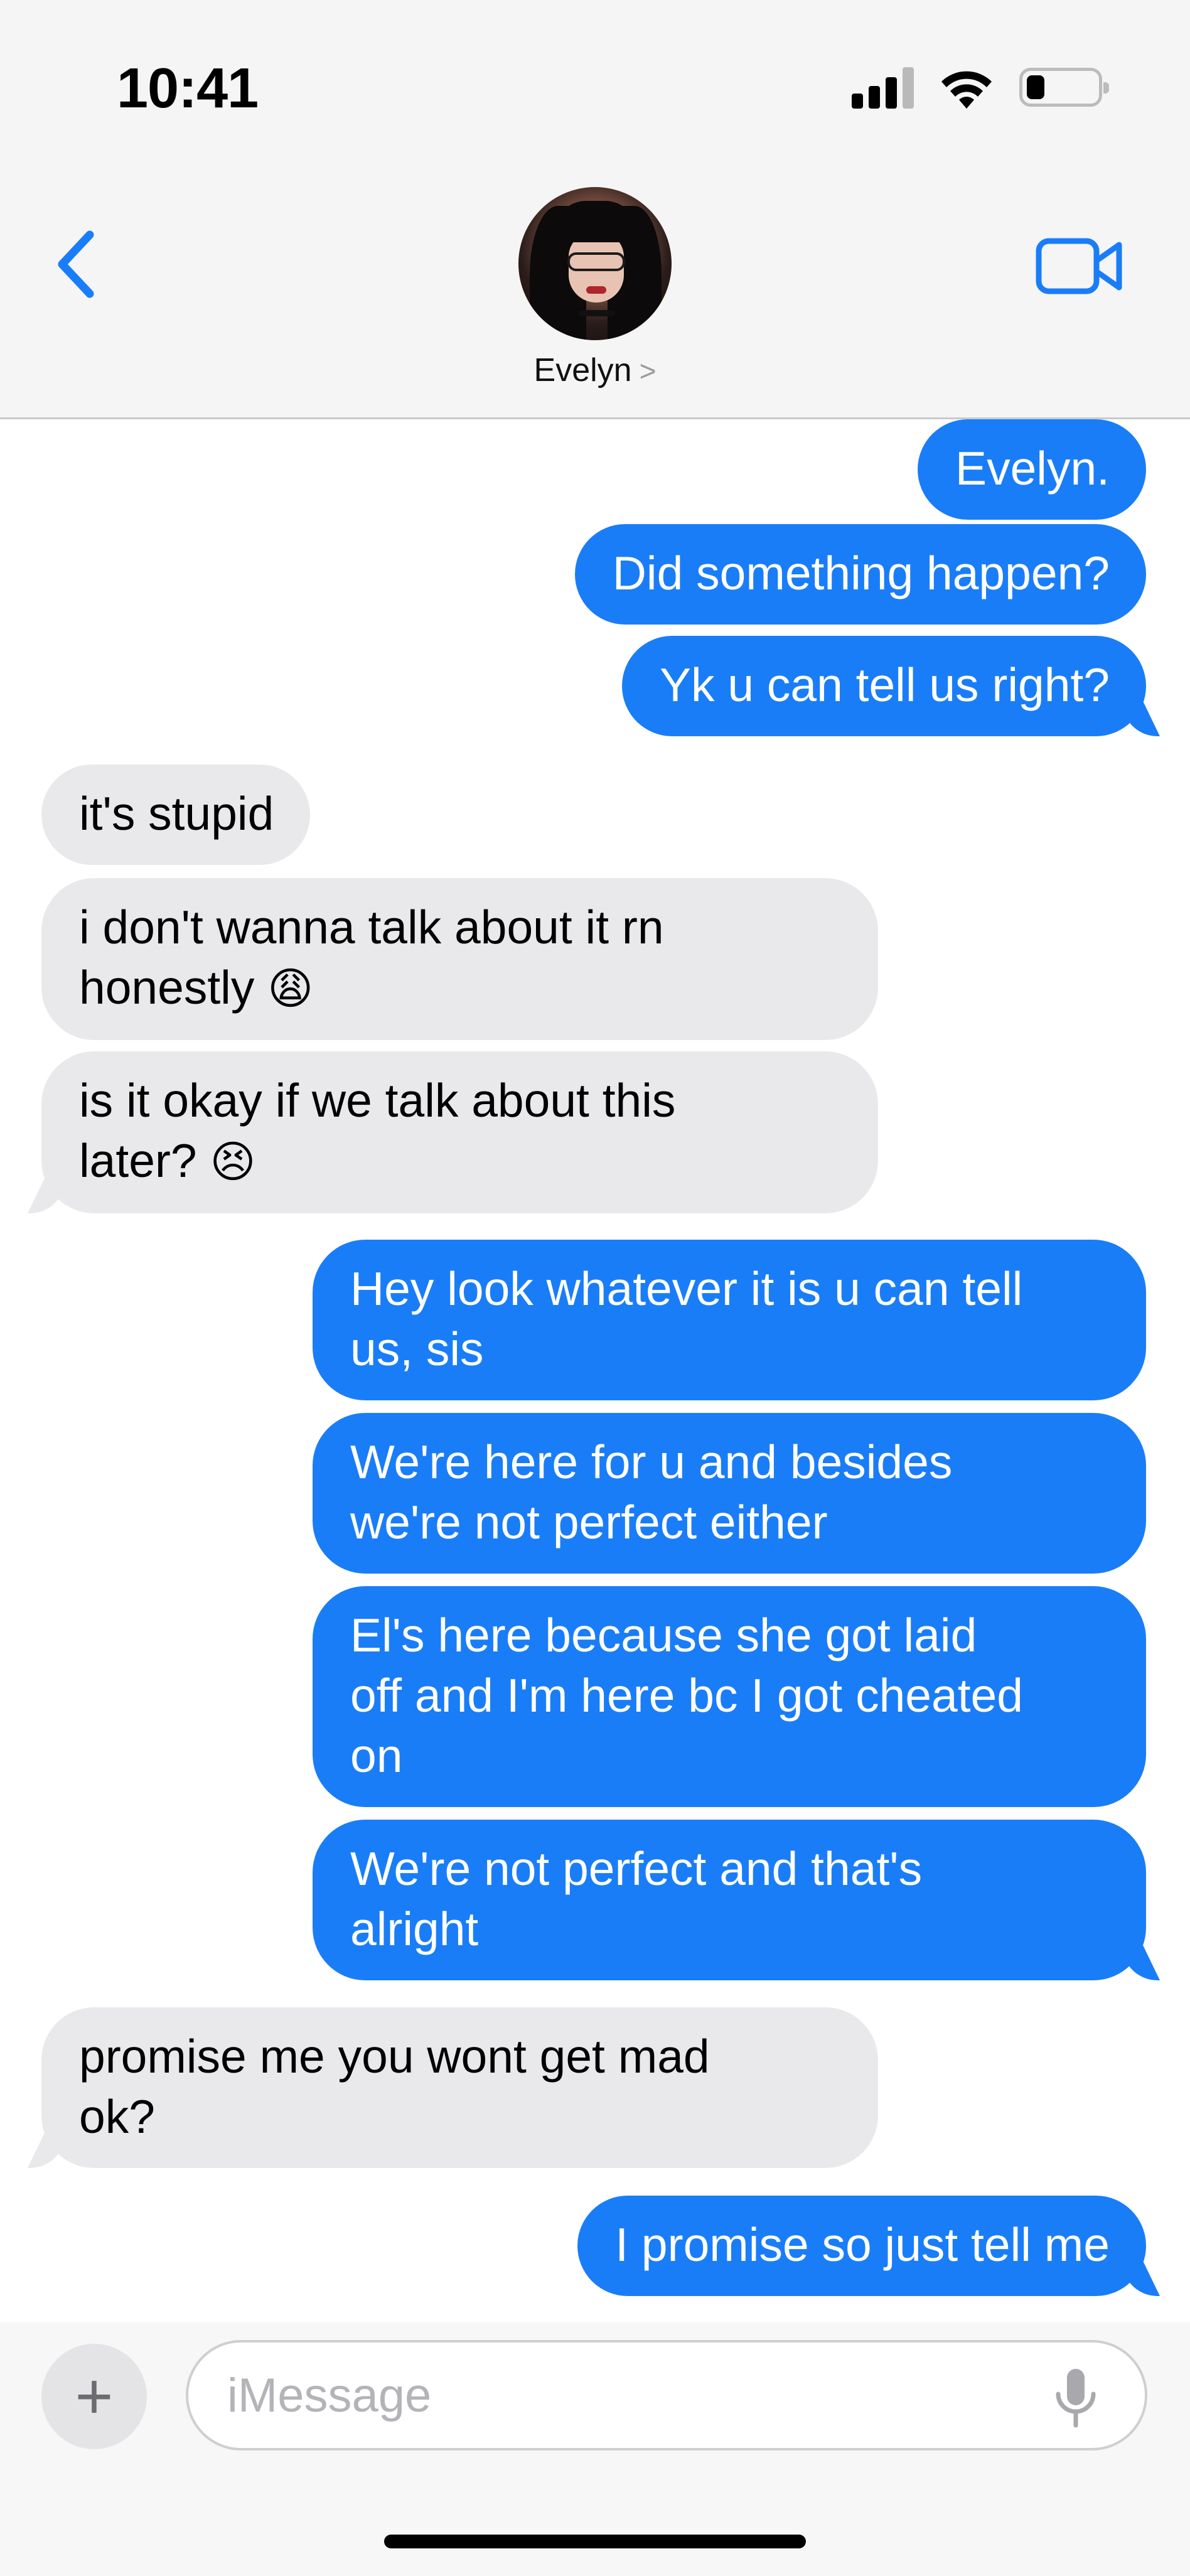  Describe the element at coordinates (395, 2056) in the screenshot. I see `message-text: promise me you wont get mad` at that location.